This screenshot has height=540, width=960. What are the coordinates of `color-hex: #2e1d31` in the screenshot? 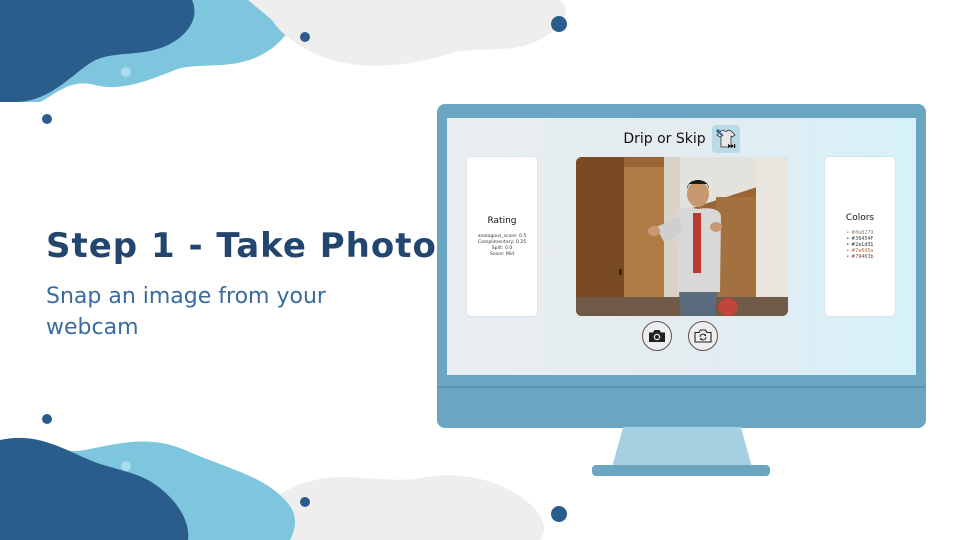 It's located at (862, 245).